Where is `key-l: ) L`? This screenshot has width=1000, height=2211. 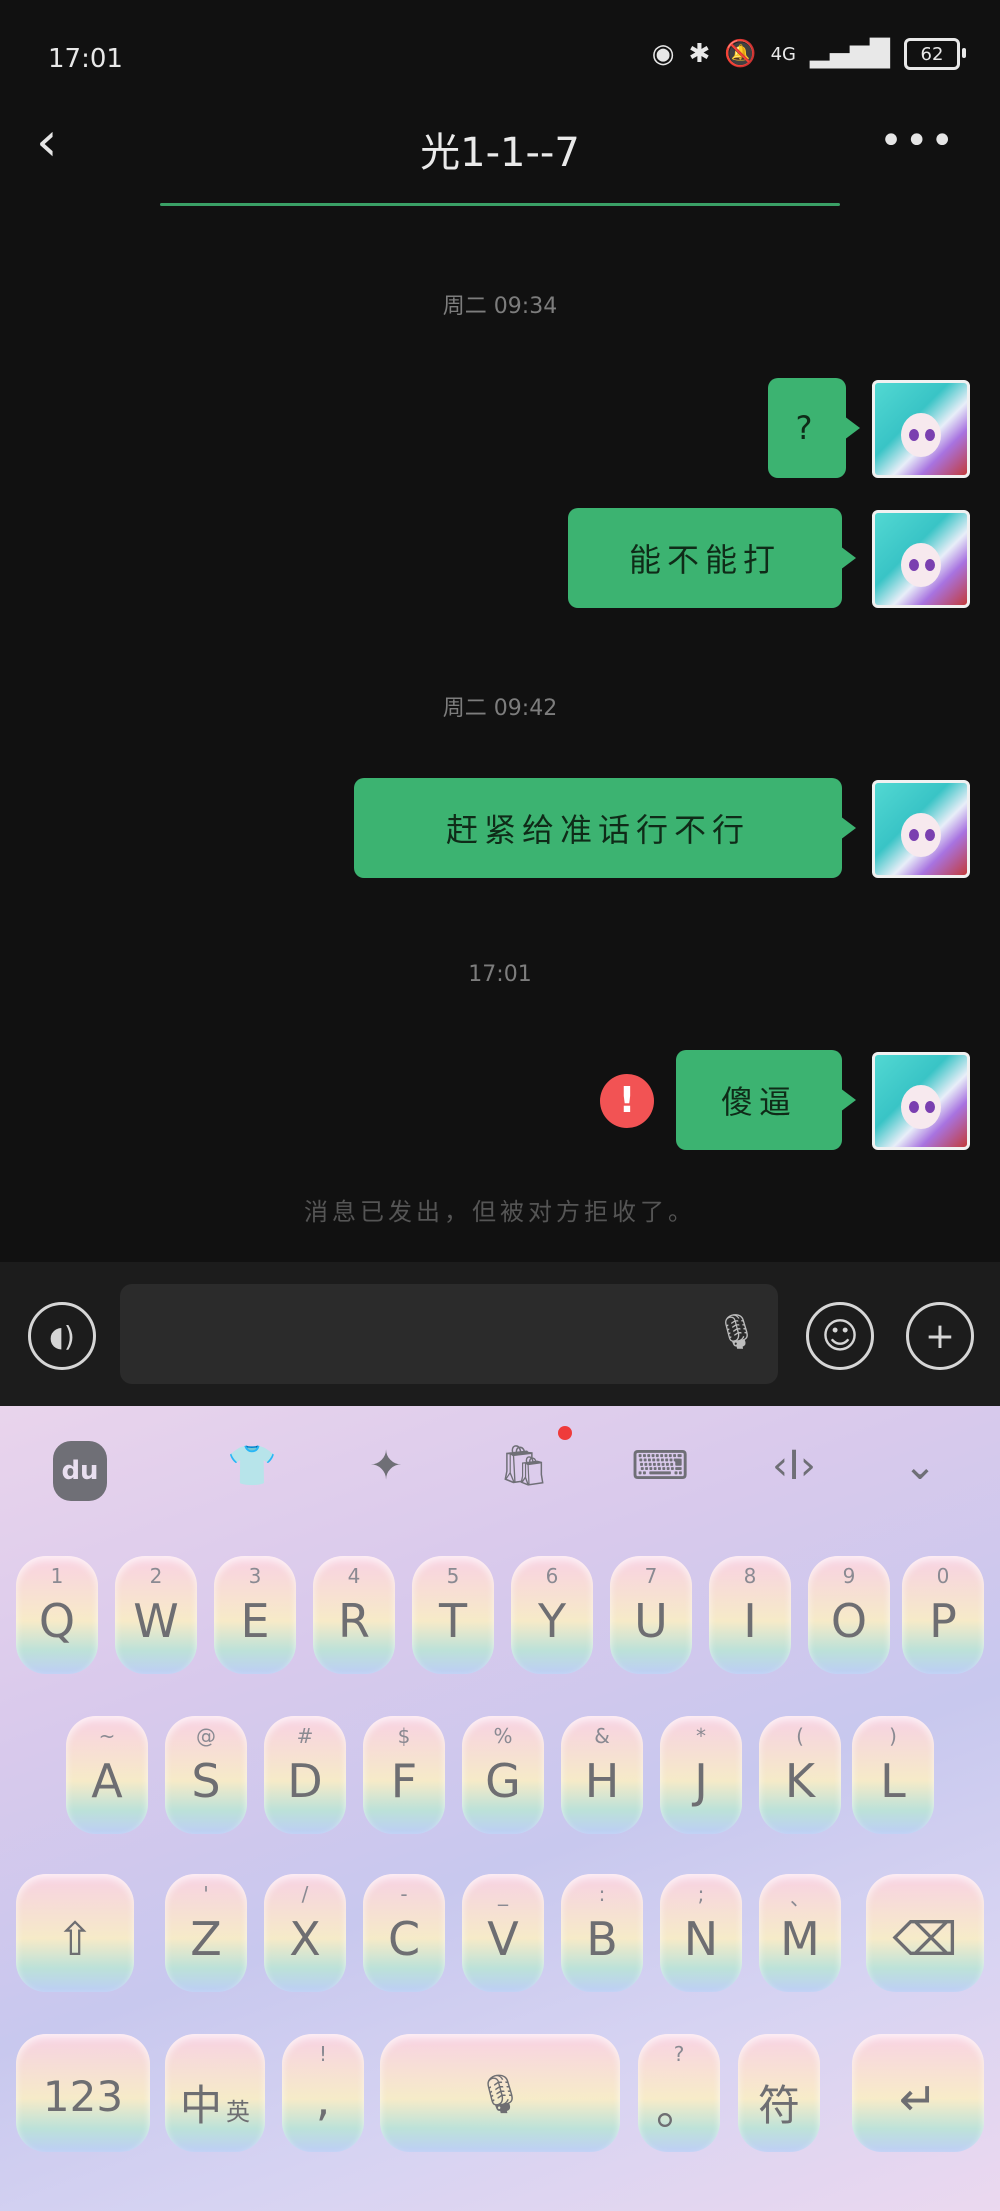 key-l: ) L is located at coordinates (893, 1775).